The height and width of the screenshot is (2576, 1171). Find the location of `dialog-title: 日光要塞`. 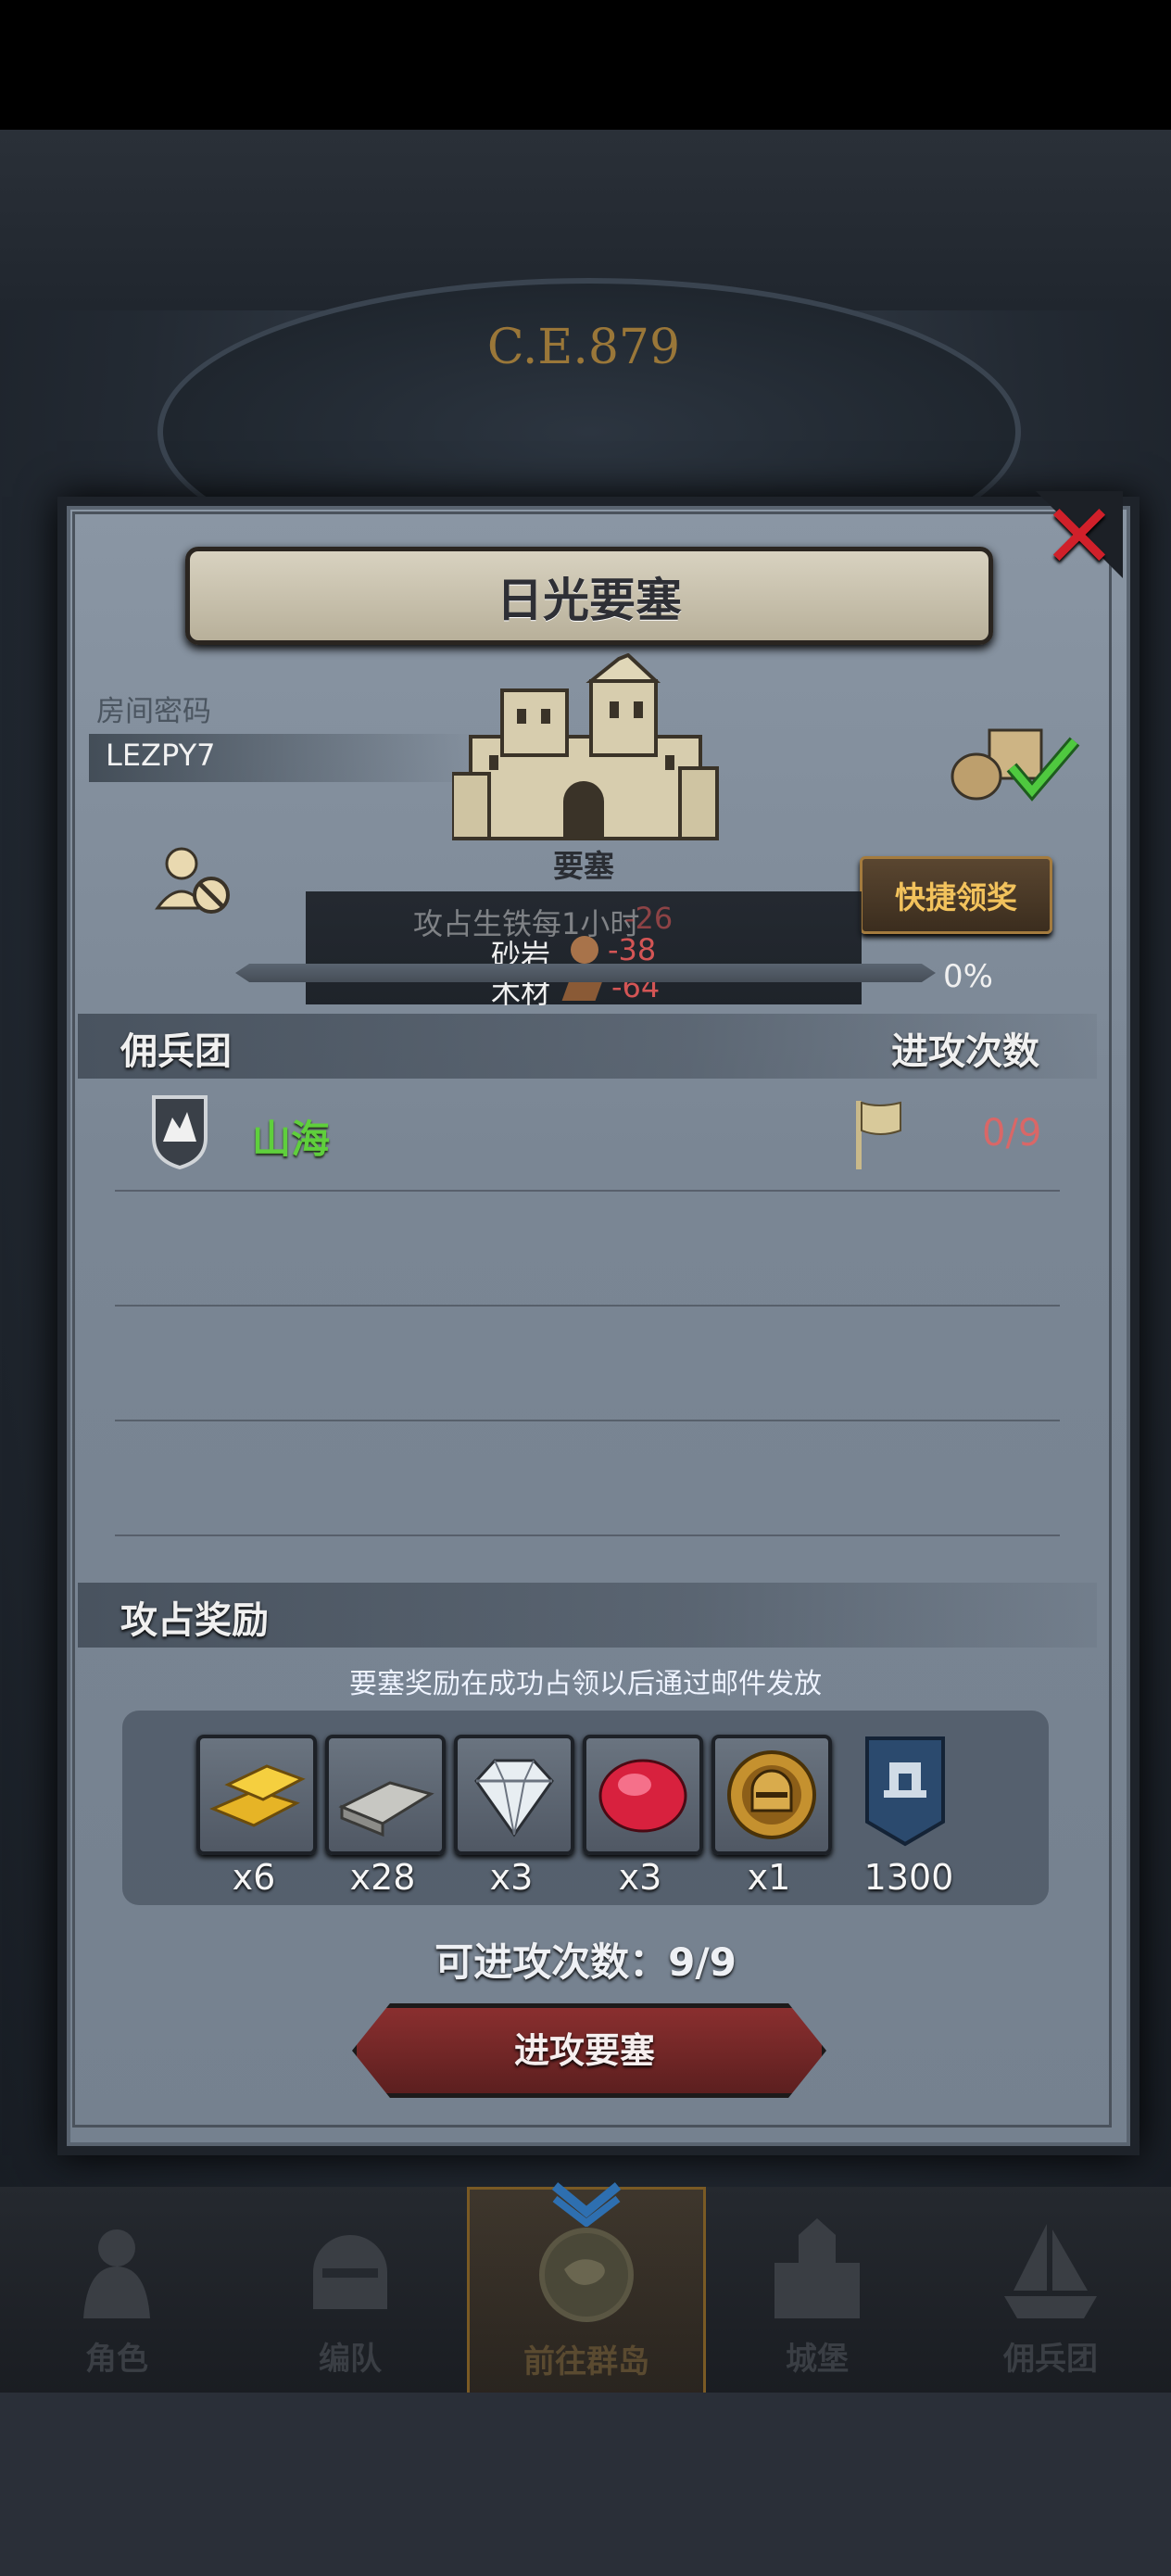

dialog-title: 日光要塞 is located at coordinates (590, 600).